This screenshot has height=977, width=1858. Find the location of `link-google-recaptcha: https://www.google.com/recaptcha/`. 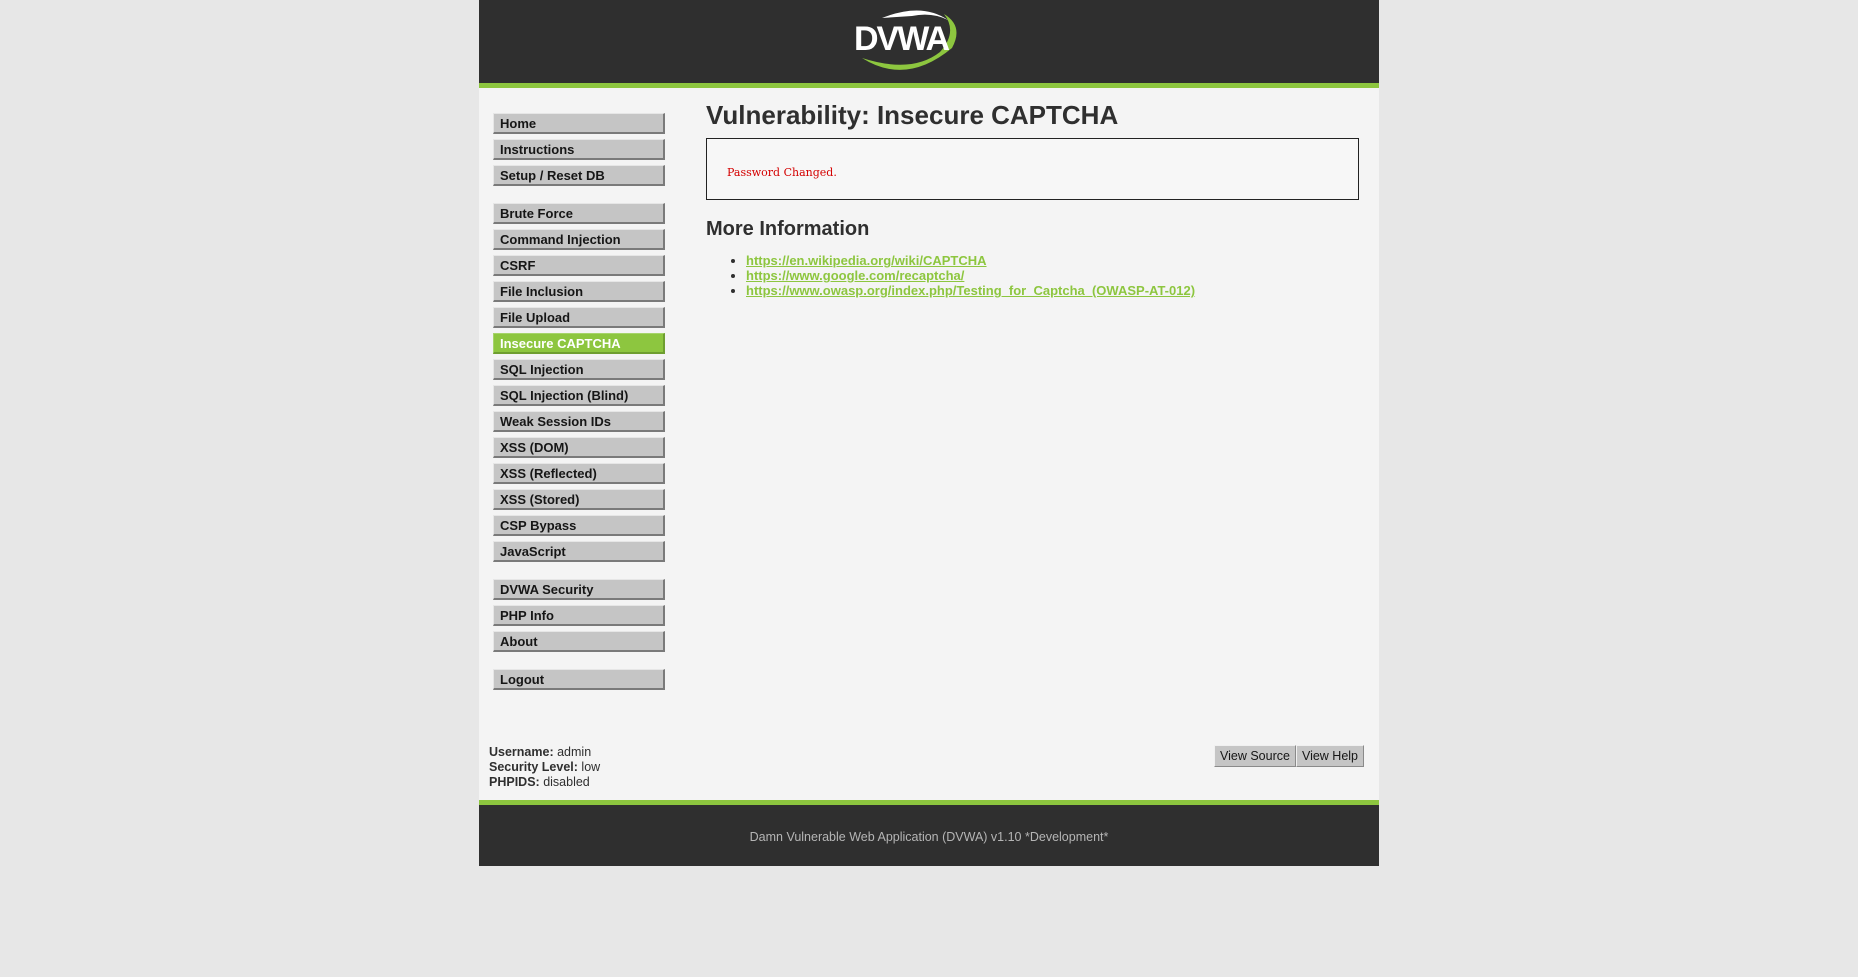

link-google-recaptcha: https://www.google.com/recaptcha/ is located at coordinates (855, 275).